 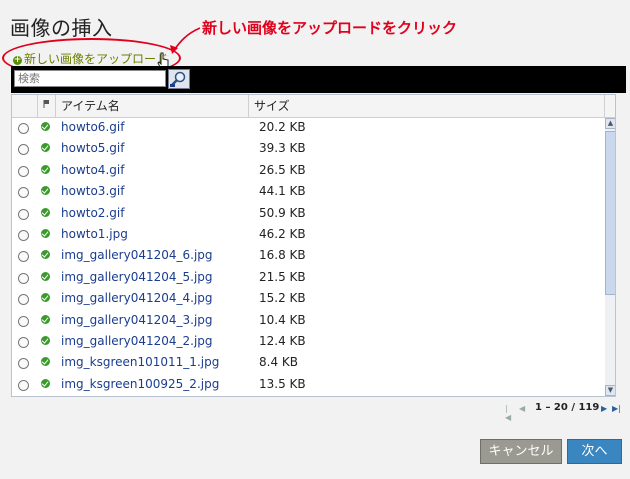 I want to click on file-name-link: img_gallery041204_4.jpg, so click(x=137, y=298).